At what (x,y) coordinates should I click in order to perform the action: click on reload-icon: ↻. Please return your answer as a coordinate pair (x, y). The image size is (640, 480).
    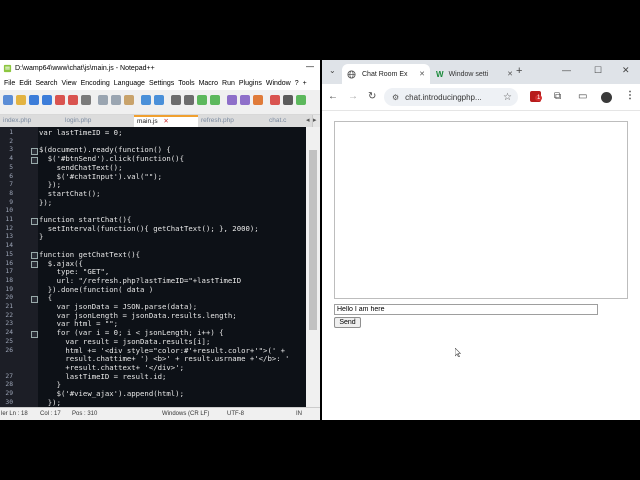
    Looking at the image, I should click on (372, 97).